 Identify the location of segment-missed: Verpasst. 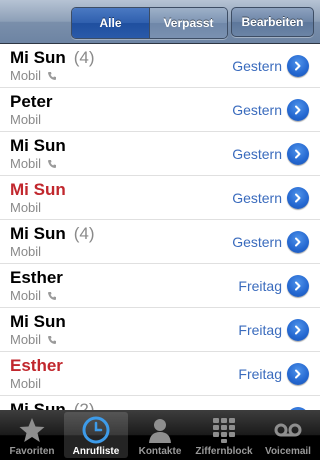
(188, 23).